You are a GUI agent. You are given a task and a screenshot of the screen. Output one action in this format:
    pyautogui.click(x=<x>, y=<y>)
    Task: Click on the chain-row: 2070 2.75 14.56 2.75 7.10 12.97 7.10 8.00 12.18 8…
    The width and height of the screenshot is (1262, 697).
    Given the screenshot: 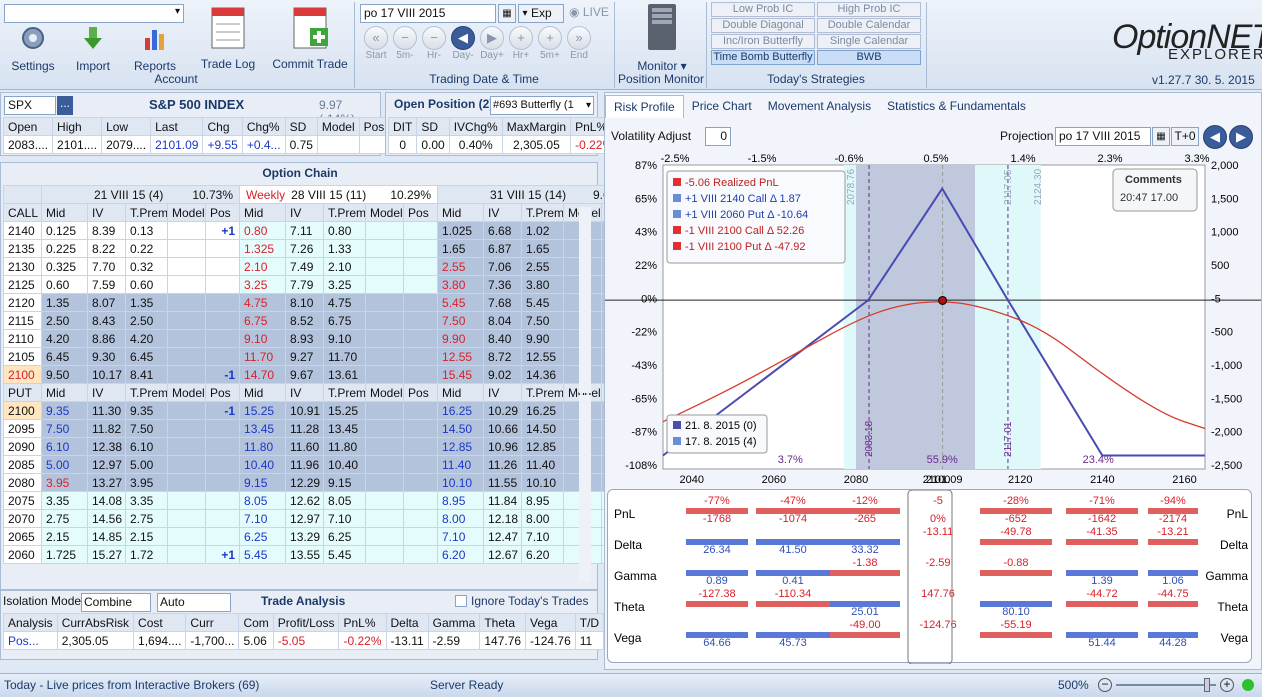 What is the action you would take?
    pyautogui.click(x=319, y=518)
    